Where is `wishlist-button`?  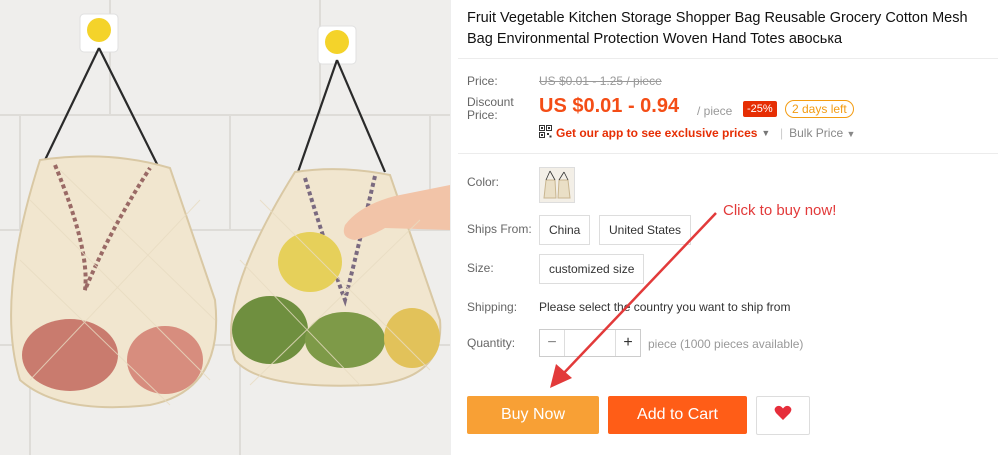
wishlist-button is located at coordinates (783, 415).